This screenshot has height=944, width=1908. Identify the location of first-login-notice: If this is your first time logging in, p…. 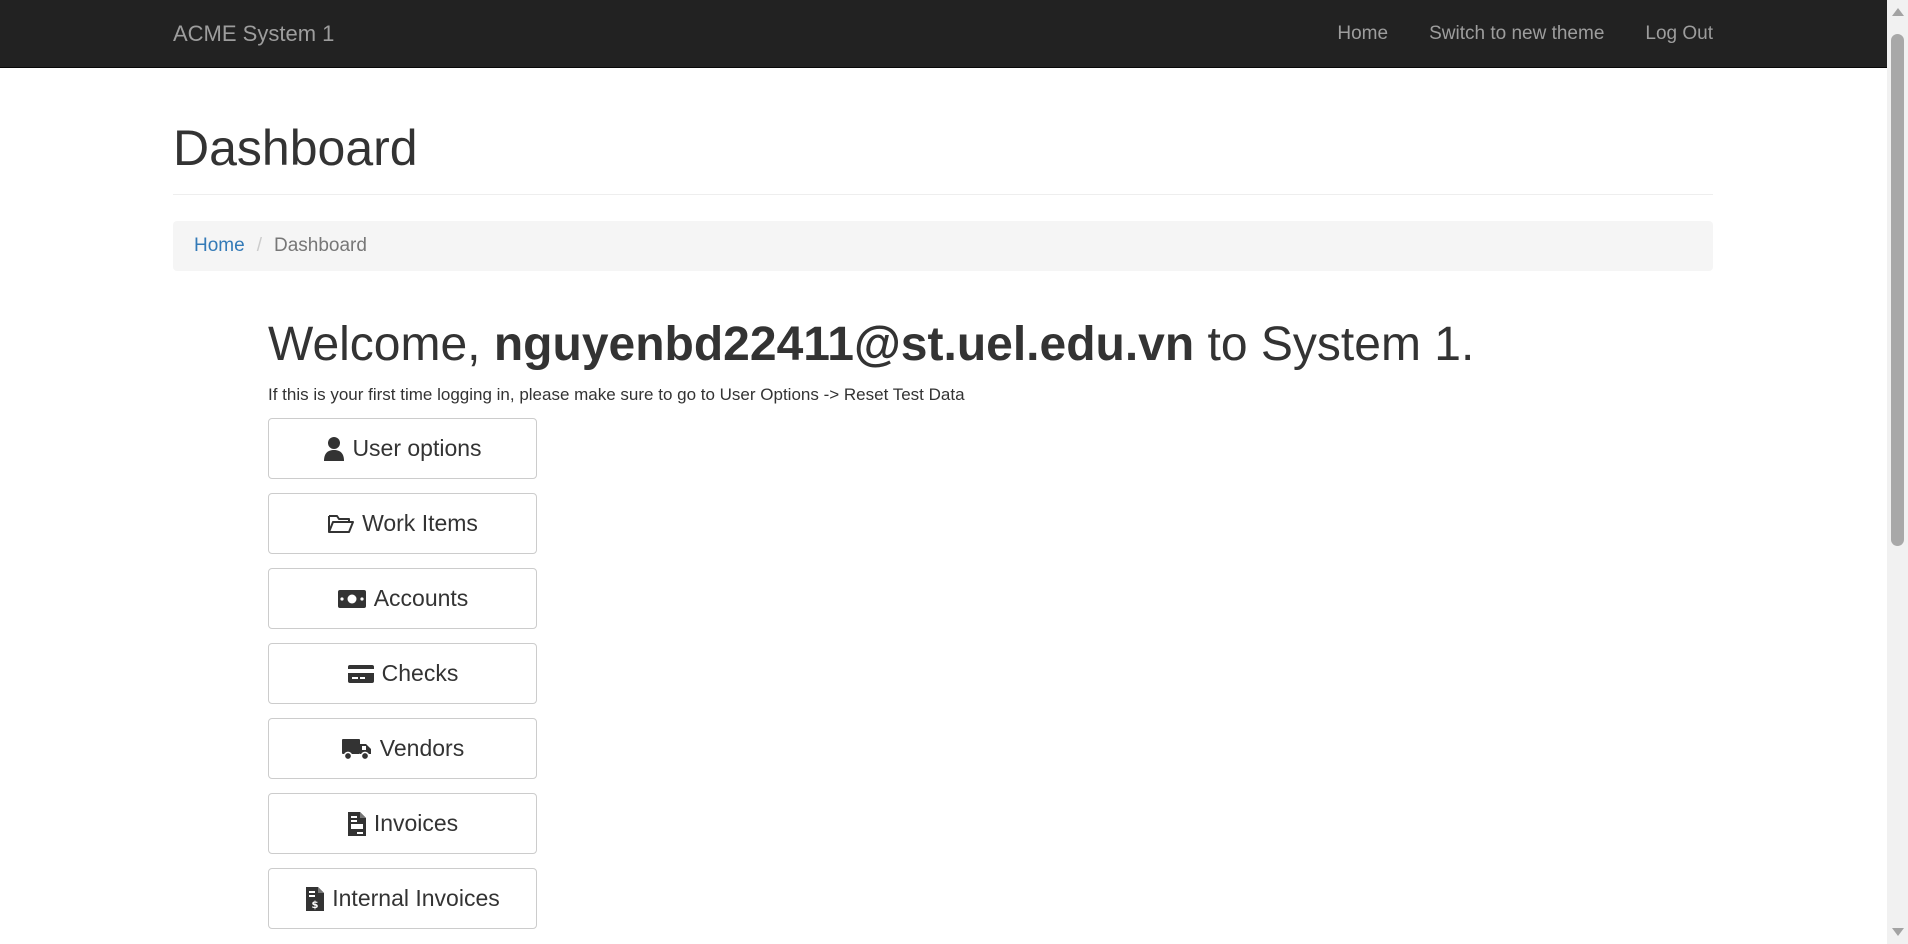
(616, 394).